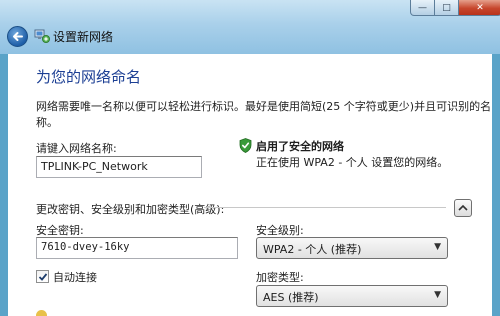 This screenshot has height=316, width=500. What do you see at coordinates (41, 313) in the screenshot?
I see `info-icon` at bounding box center [41, 313].